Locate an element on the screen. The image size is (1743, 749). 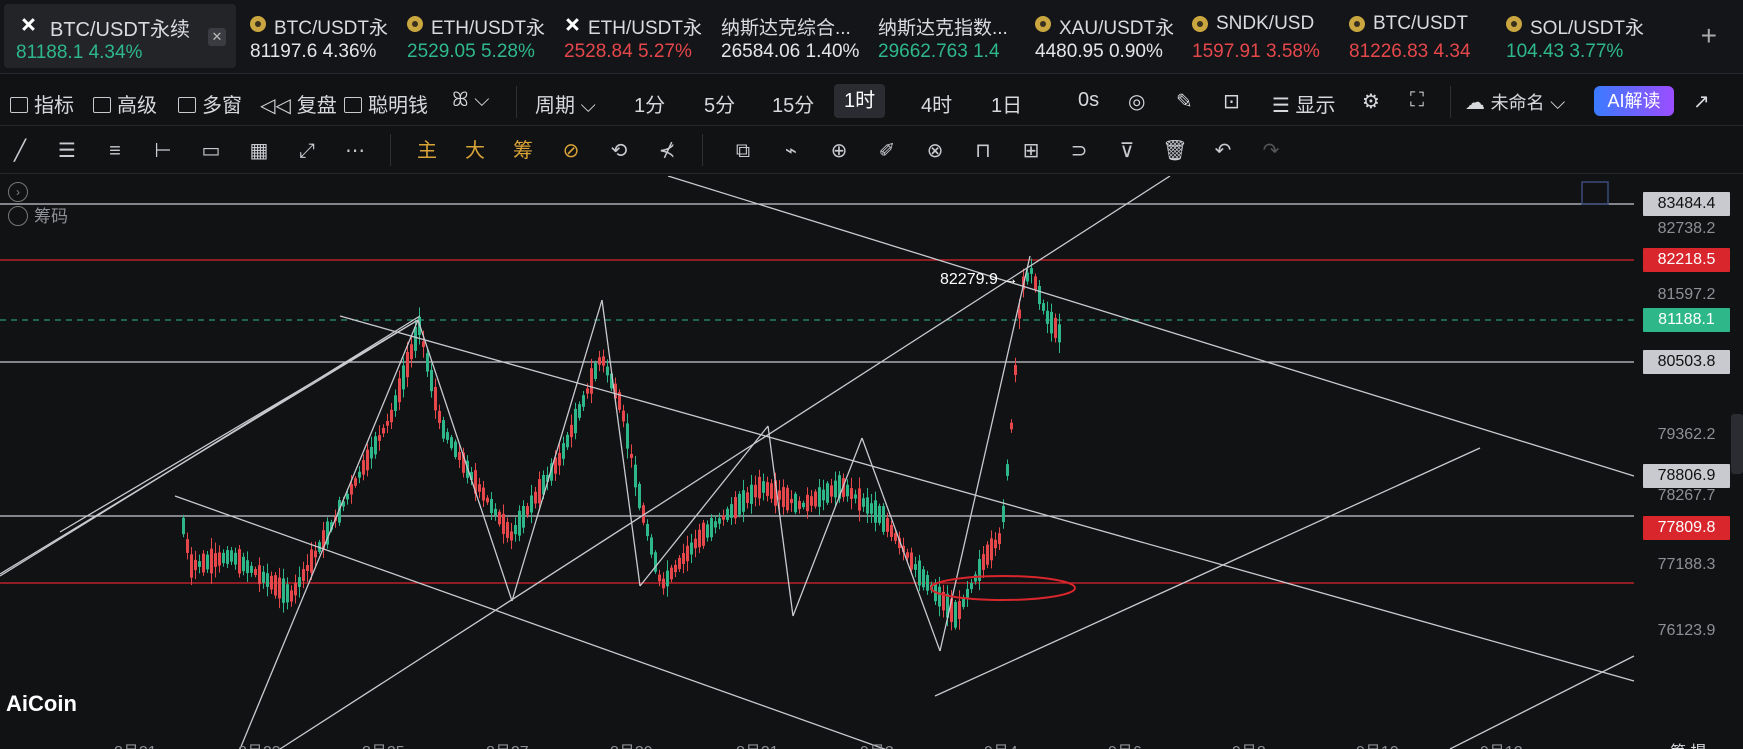
add-tab-button: + is located at coordinates (1709, 36).